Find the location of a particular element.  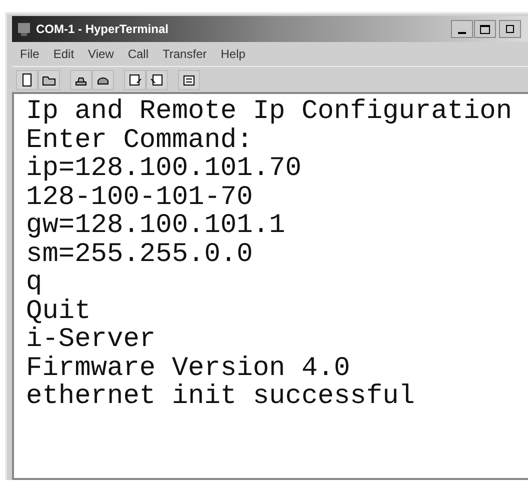

terminal-icon is located at coordinates (24, 29).